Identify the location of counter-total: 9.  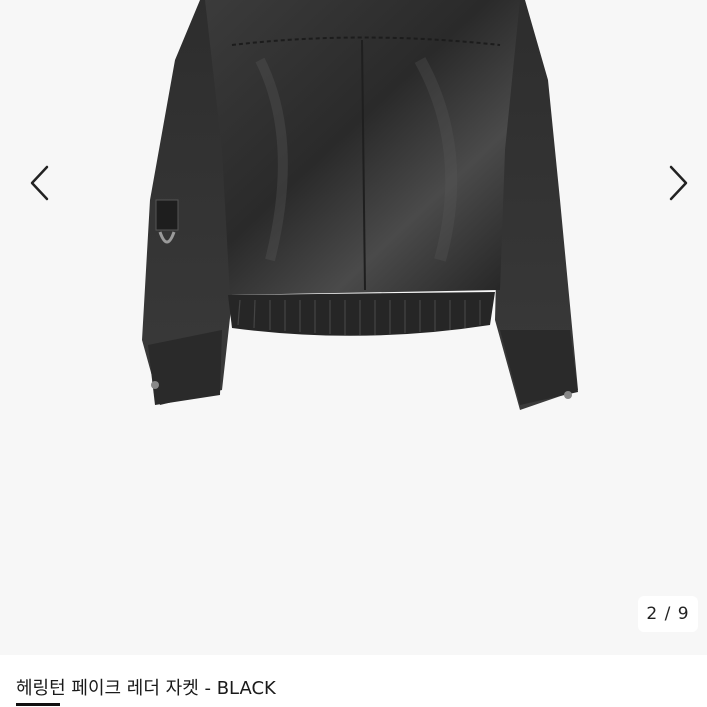
(683, 614).